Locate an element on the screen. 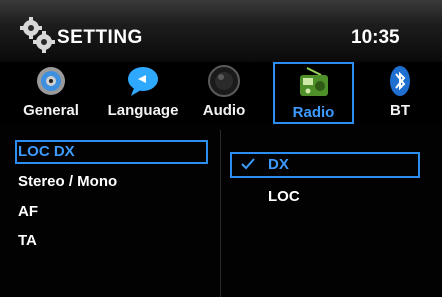 The width and height of the screenshot is (442, 297). tab-label: Audio is located at coordinates (224, 110).